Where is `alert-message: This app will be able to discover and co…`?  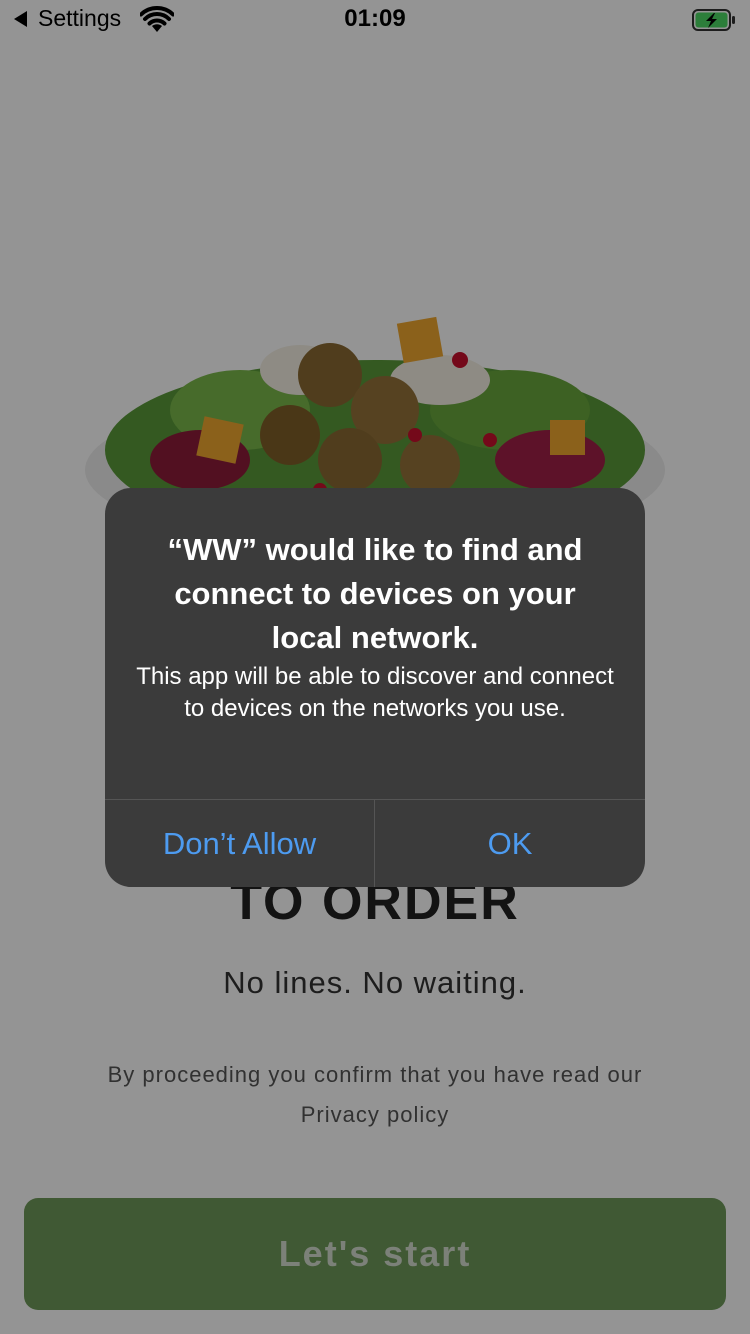
alert-message: This app will be able to discover and co… is located at coordinates (375, 692).